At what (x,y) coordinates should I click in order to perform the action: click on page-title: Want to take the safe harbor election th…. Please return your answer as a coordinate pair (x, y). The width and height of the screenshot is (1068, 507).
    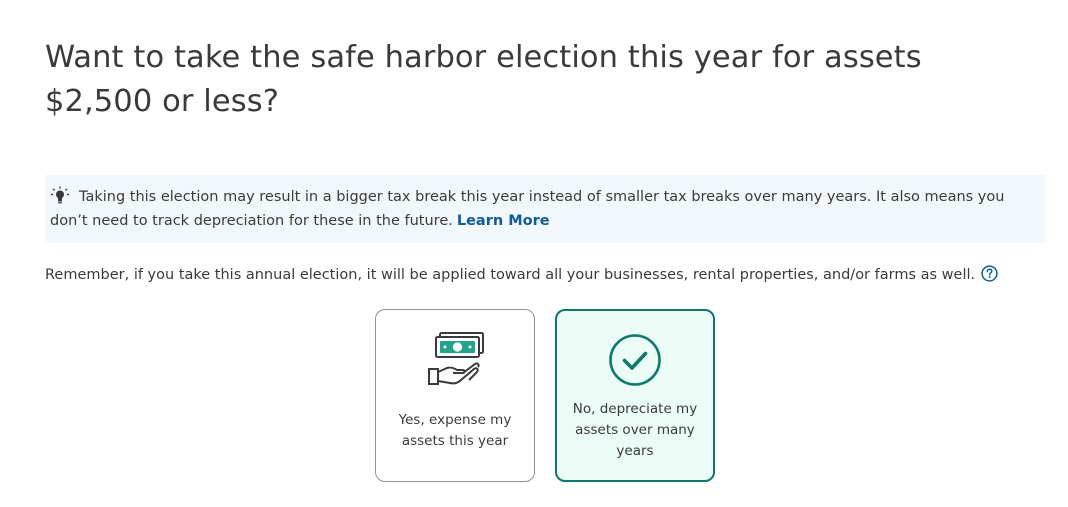
    Looking at the image, I should click on (483, 79).